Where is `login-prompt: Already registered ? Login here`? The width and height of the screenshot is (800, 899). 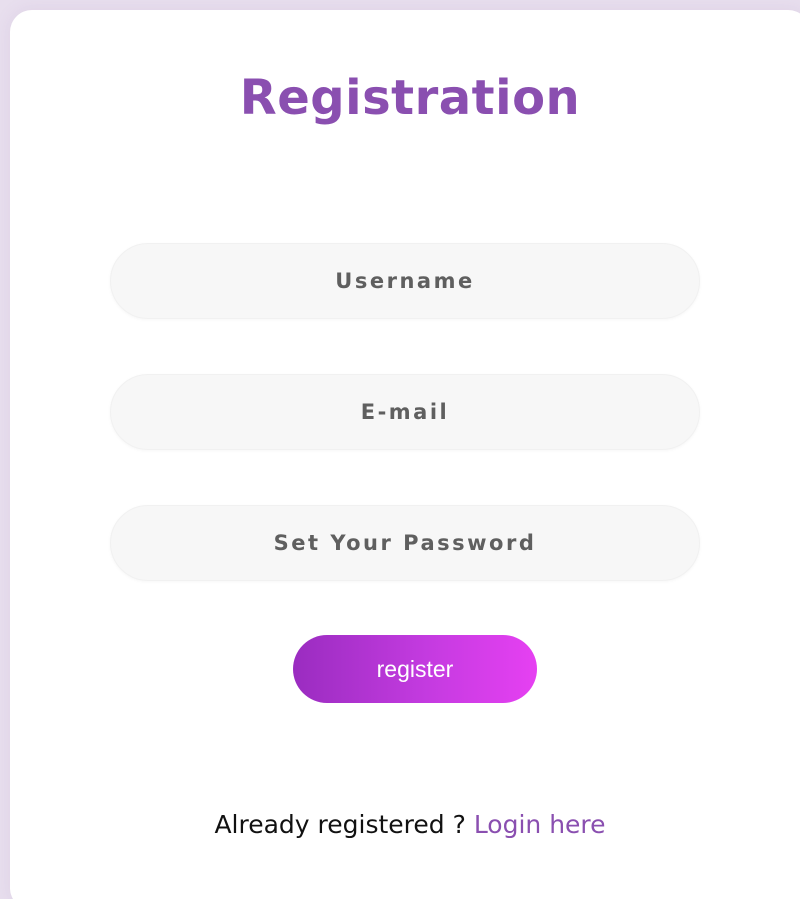
login-prompt: Already registered ? Login here is located at coordinates (405, 825).